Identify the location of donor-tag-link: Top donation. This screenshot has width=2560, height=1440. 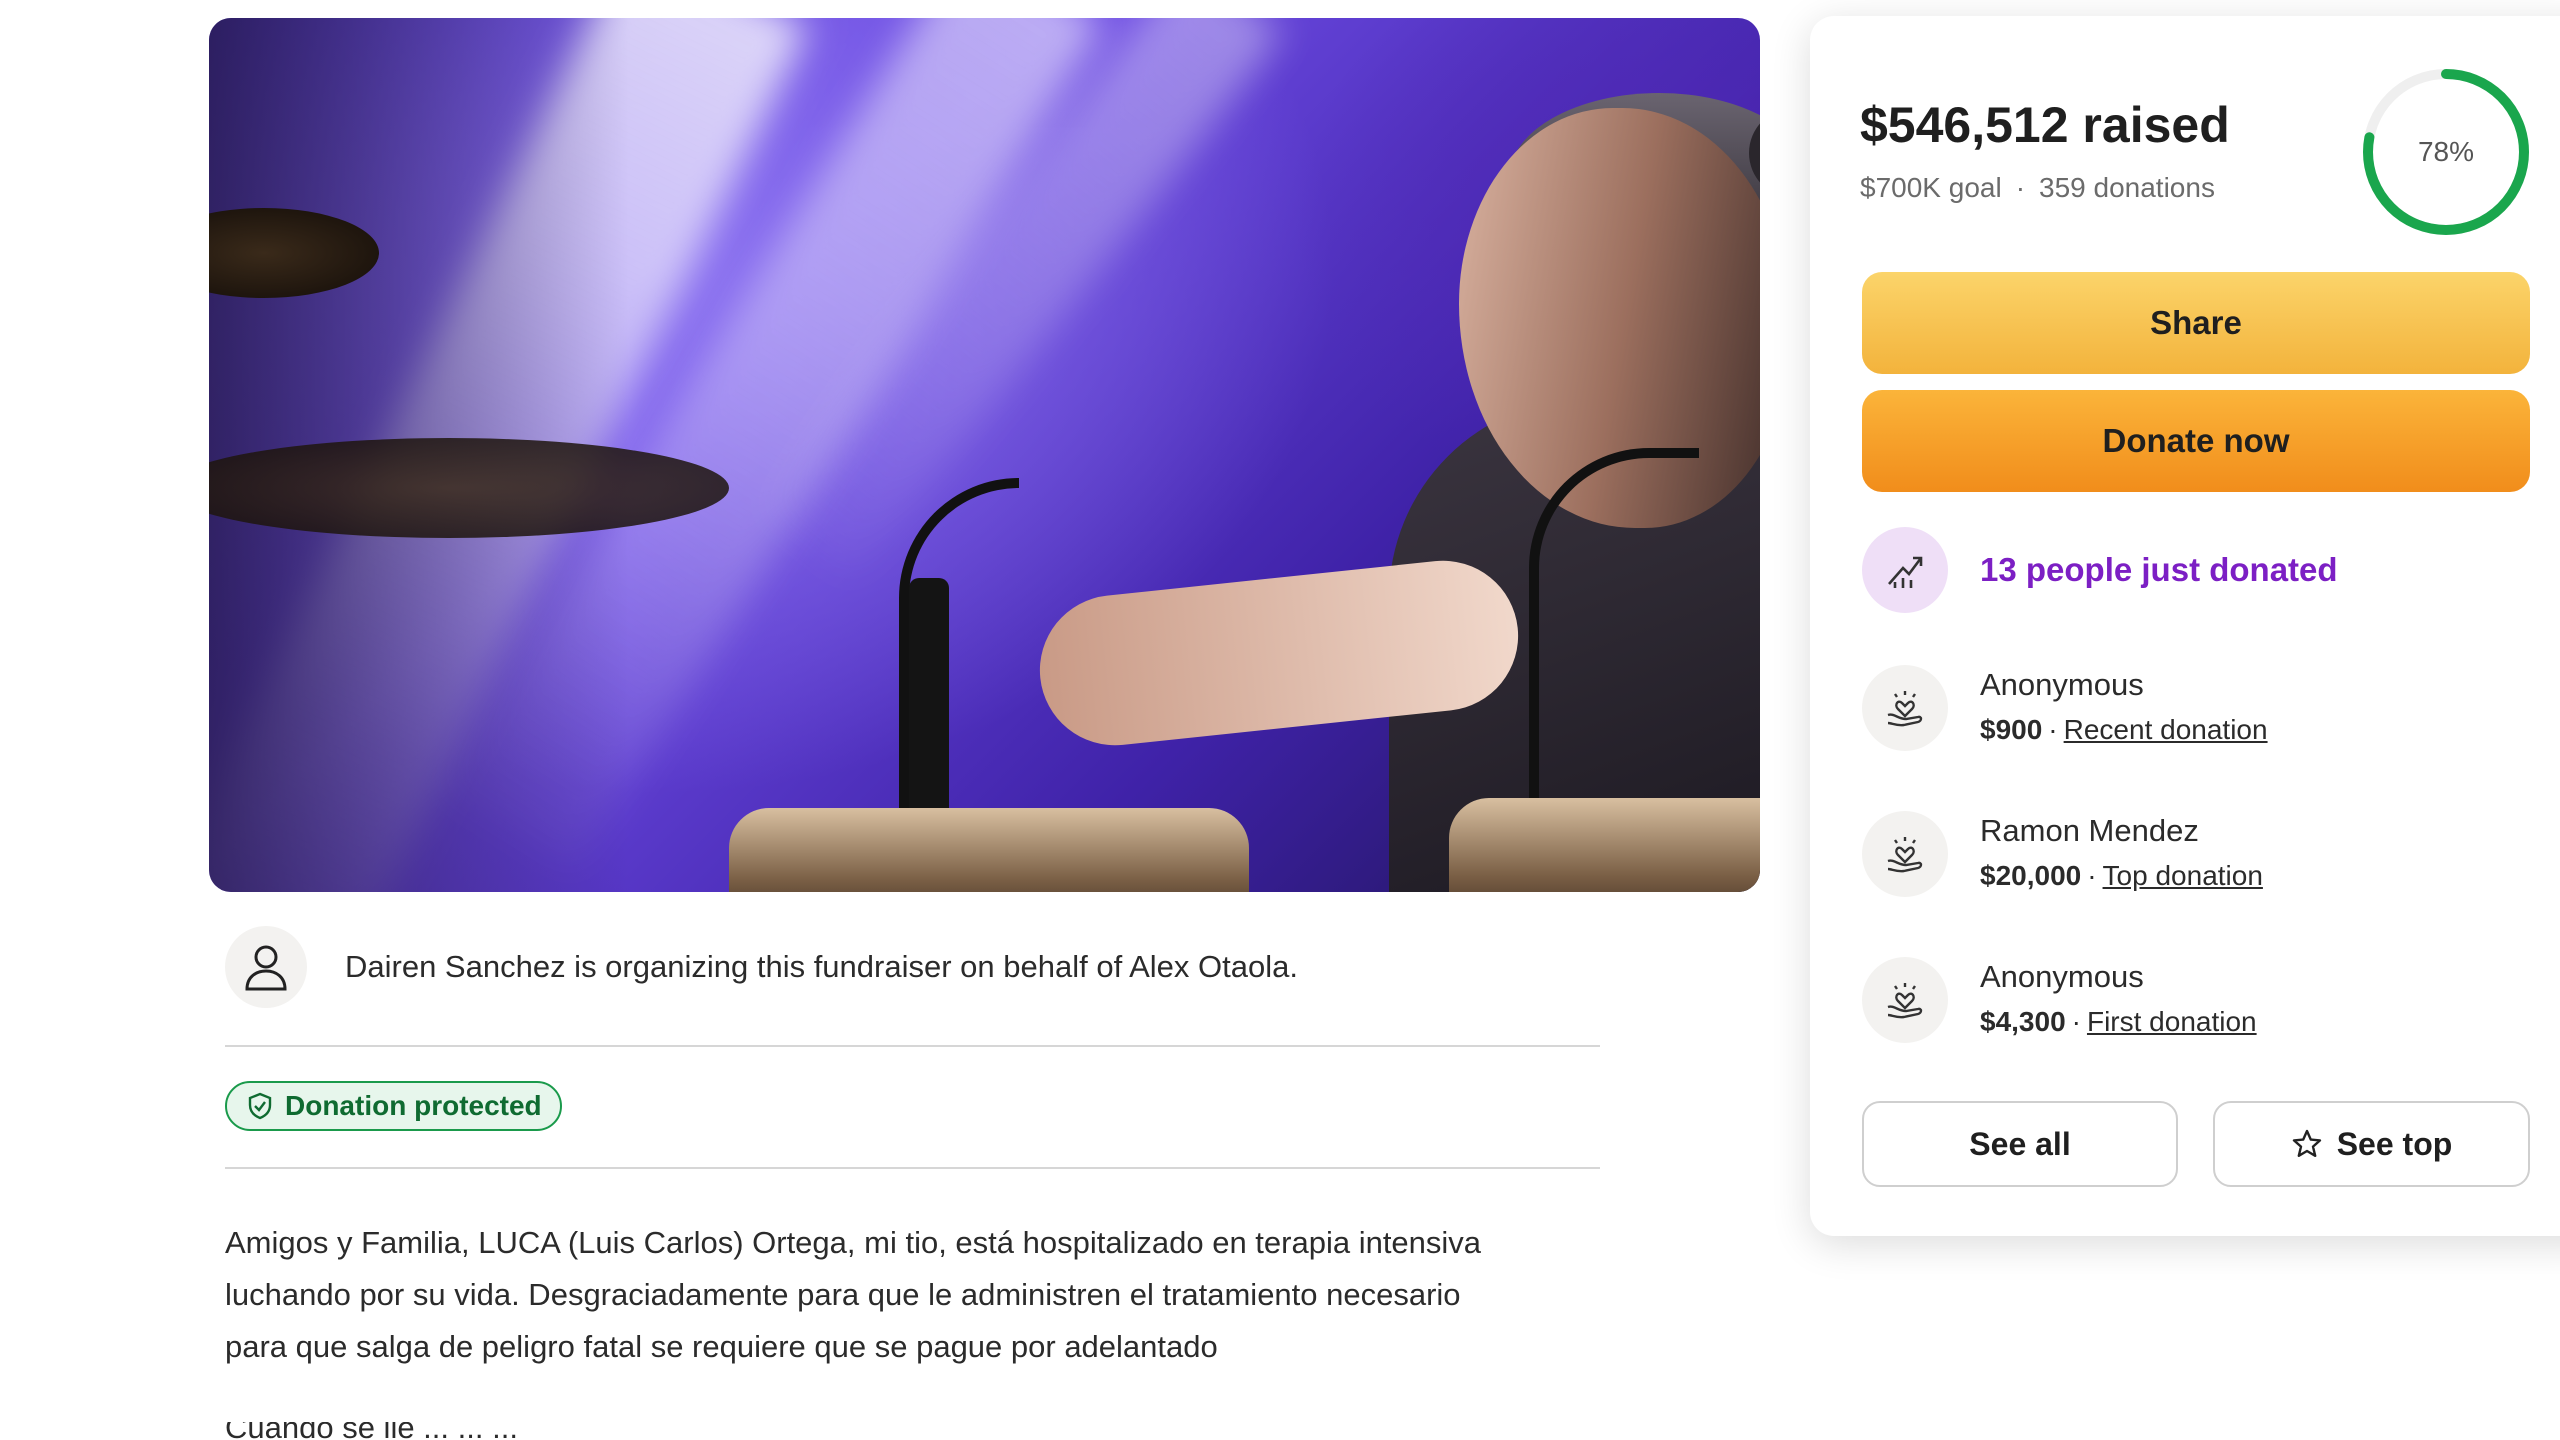
(2183, 875).